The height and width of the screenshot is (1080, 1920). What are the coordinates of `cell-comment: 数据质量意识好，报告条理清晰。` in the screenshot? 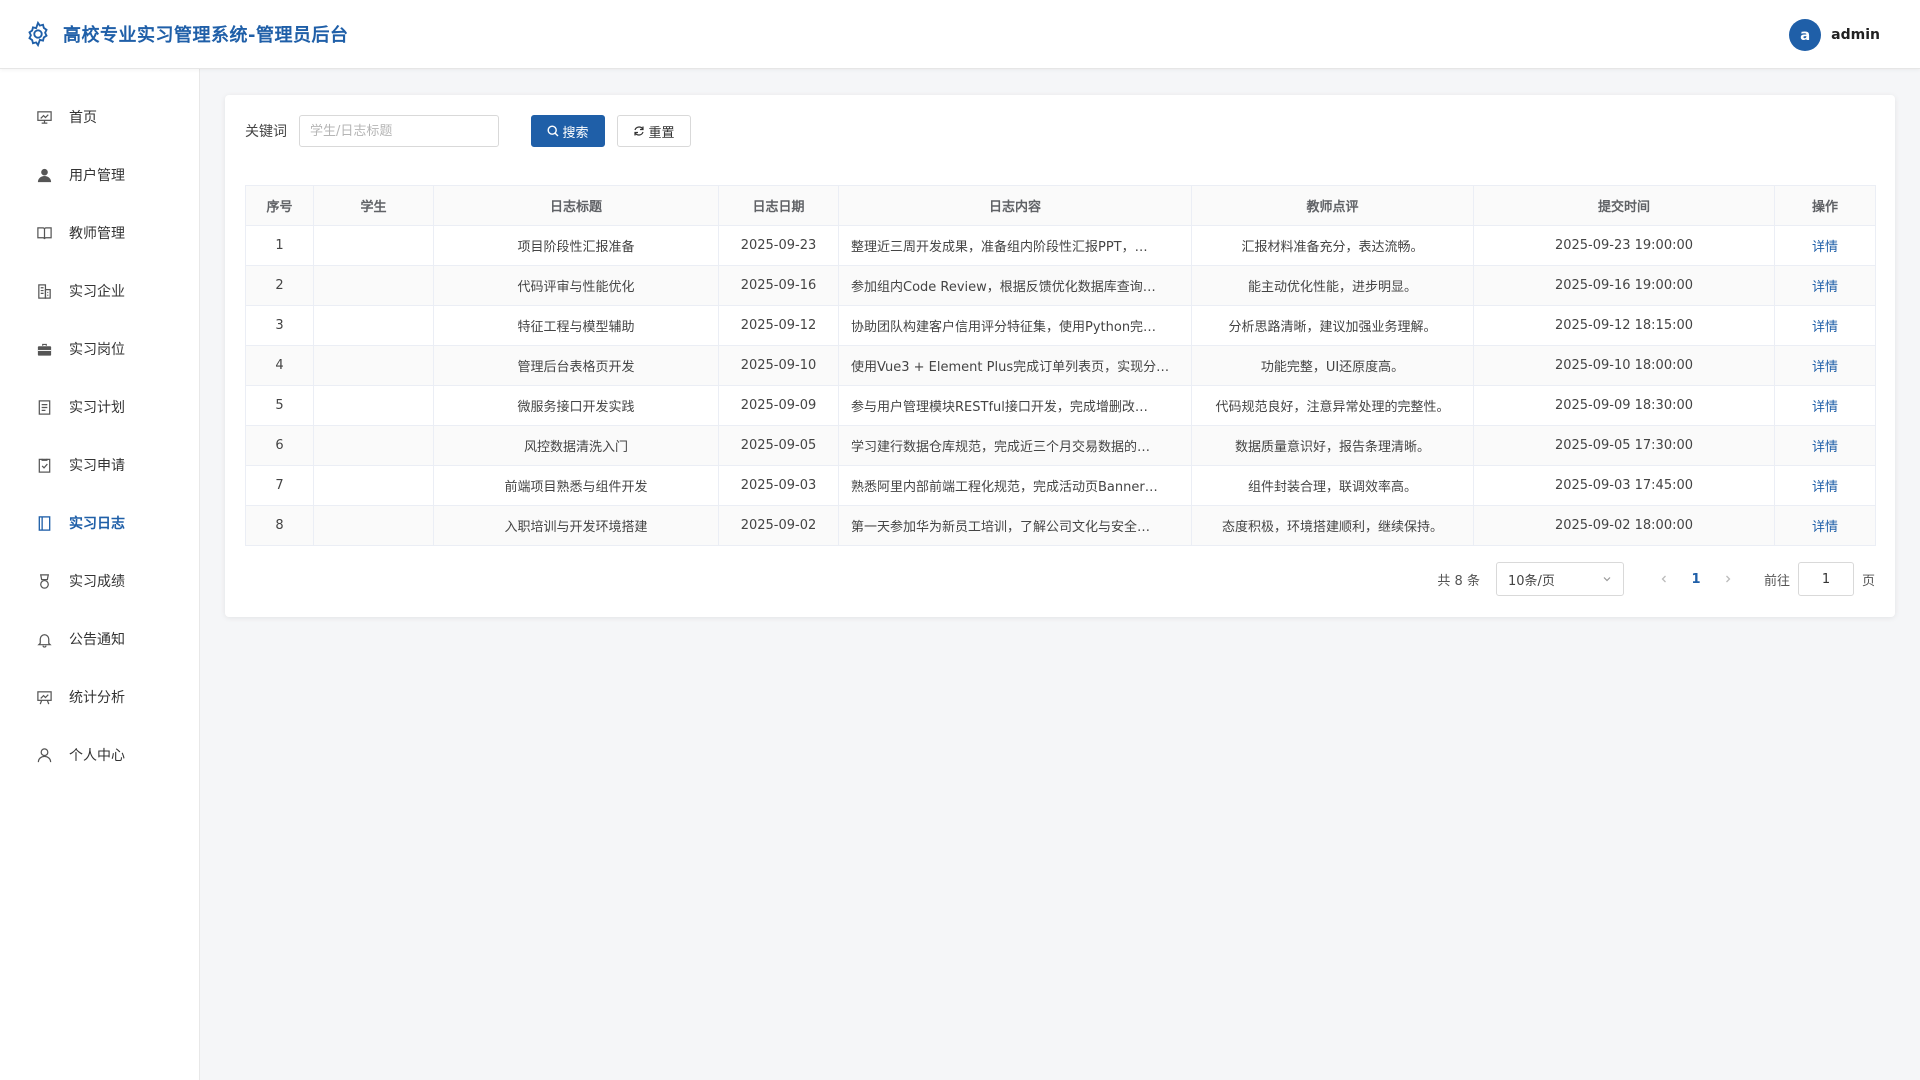 It's located at (1332, 445).